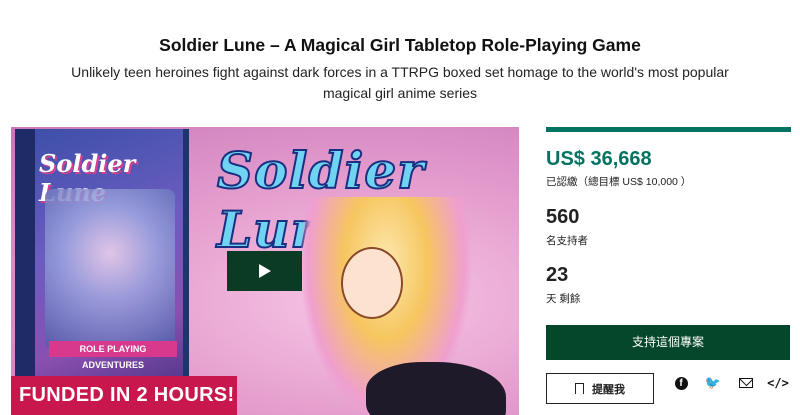  I want to click on progress-bar, so click(668, 129).